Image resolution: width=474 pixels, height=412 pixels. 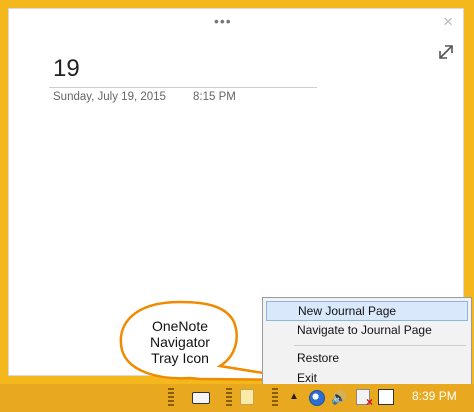 I want to click on show-hidden-icons-arrow-icon: ▲, so click(x=294, y=396).